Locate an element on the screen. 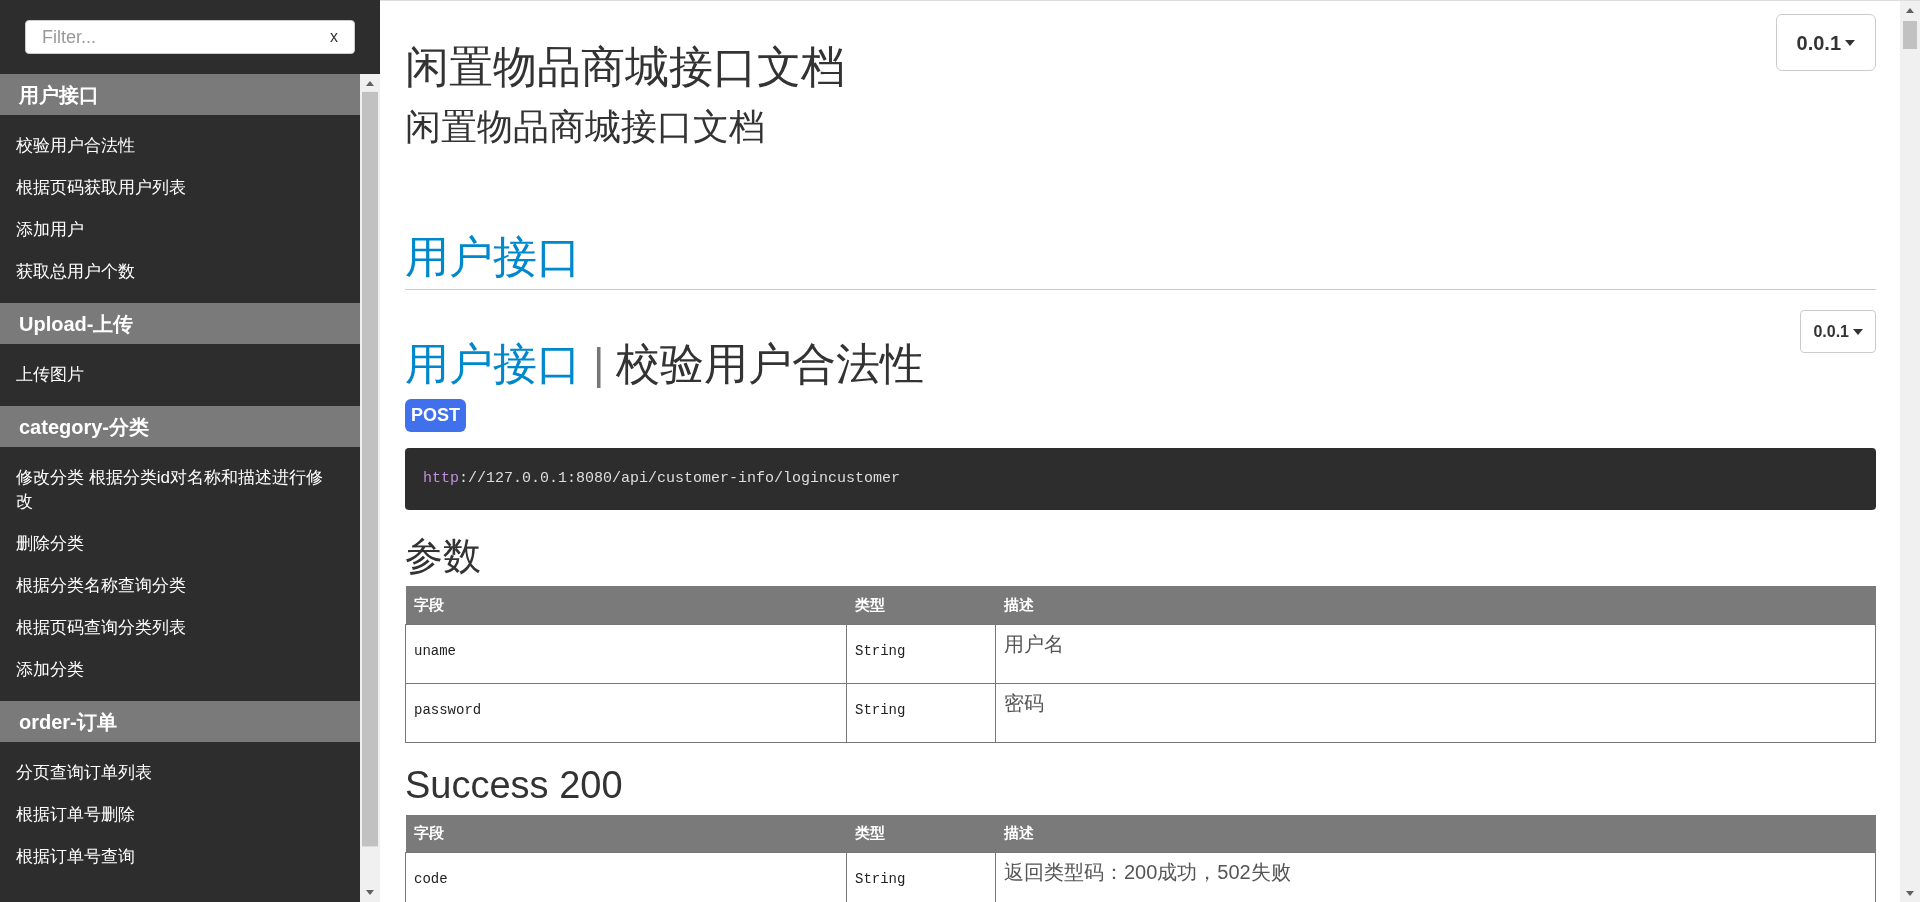  table-cell: uname is located at coordinates (626, 653).